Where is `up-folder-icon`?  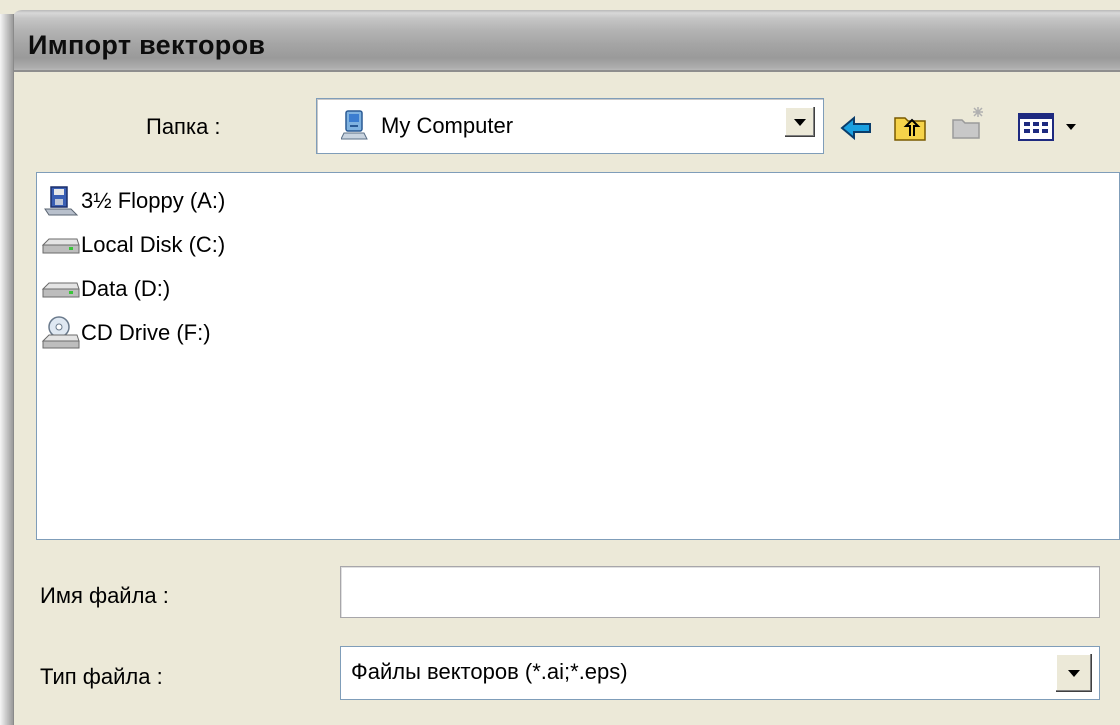
up-folder-icon is located at coordinates (910, 126).